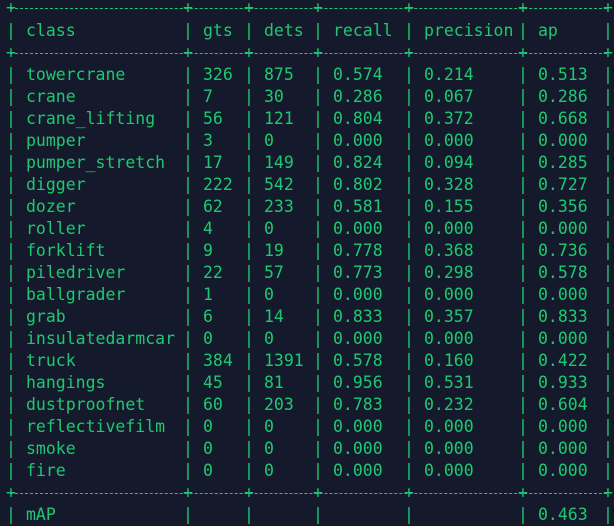 The height and width of the screenshot is (526, 614). What do you see at coordinates (563, 228) in the screenshot?
I see `table-cell-ap: 0.000` at bounding box center [563, 228].